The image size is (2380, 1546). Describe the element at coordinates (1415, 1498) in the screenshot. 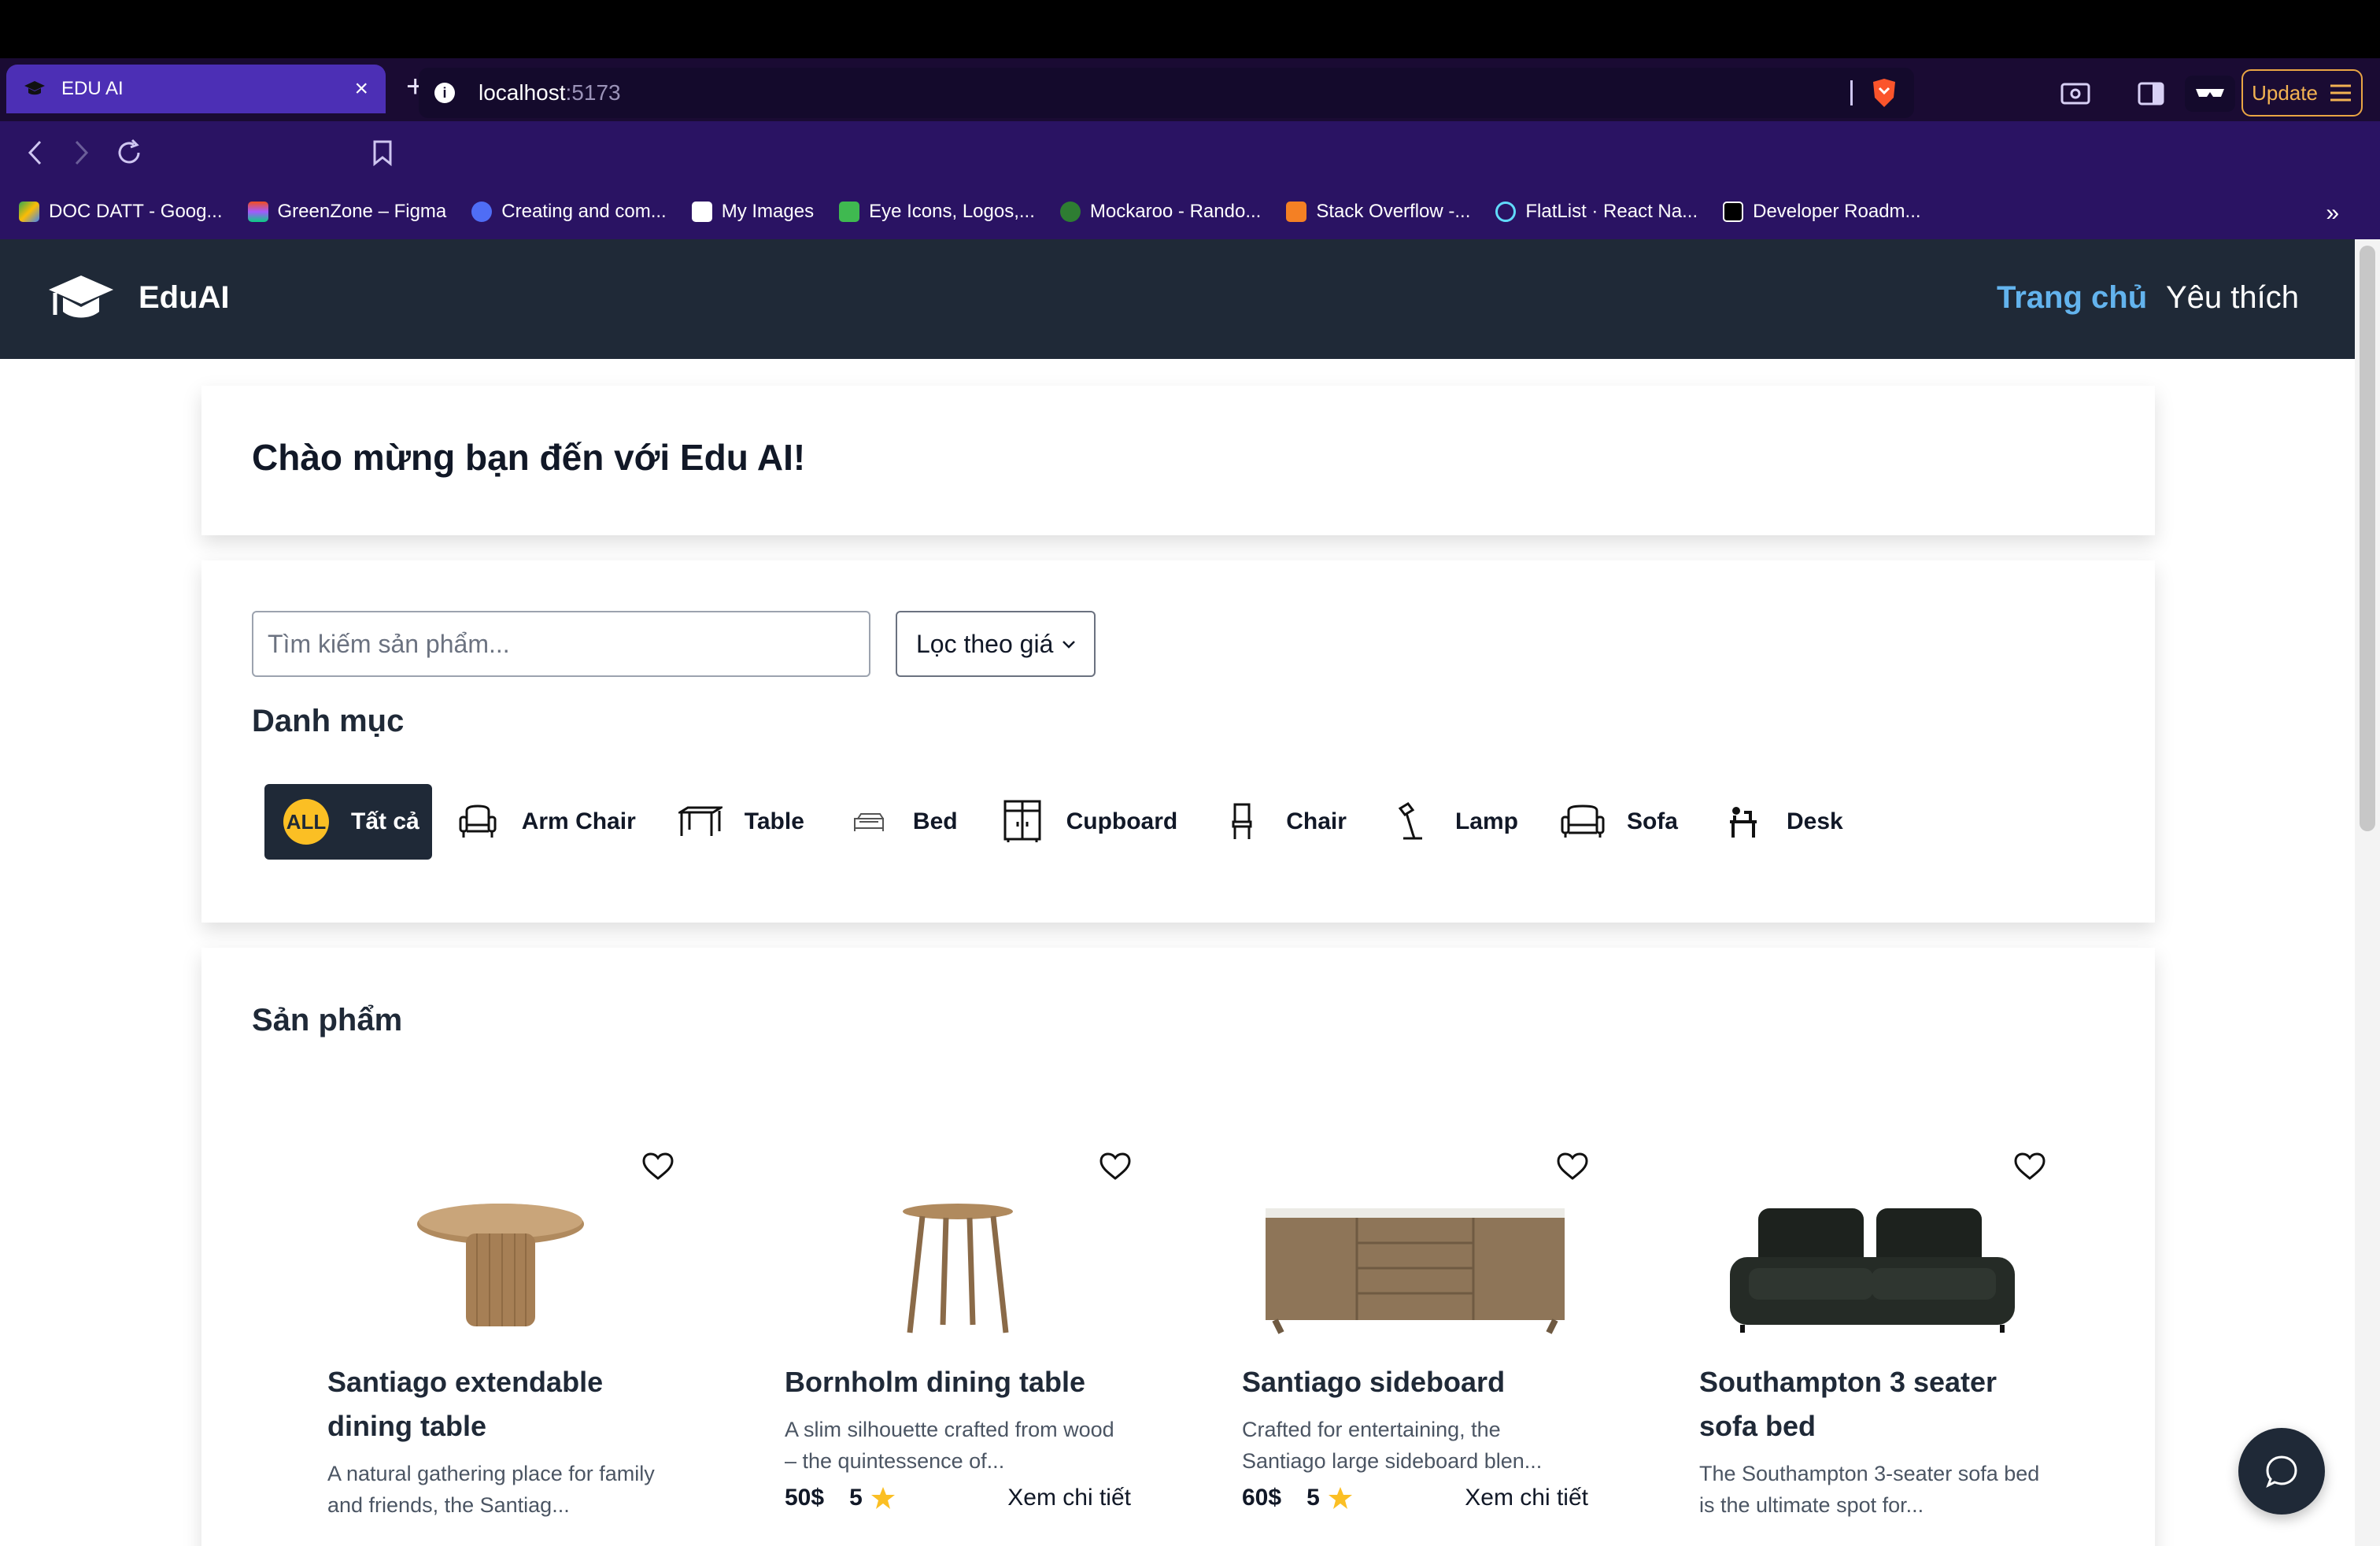

I see `product-meta: 60$ 5 Xem chi tiết` at that location.